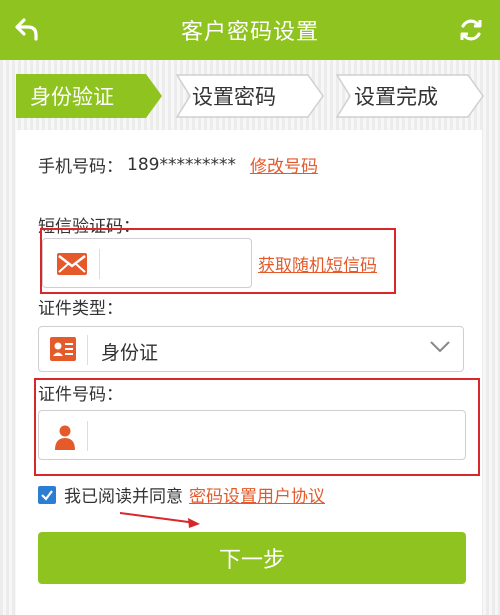 The width and height of the screenshot is (500, 615). I want to click on page-title: 客户密码设置, so click(249, 32).